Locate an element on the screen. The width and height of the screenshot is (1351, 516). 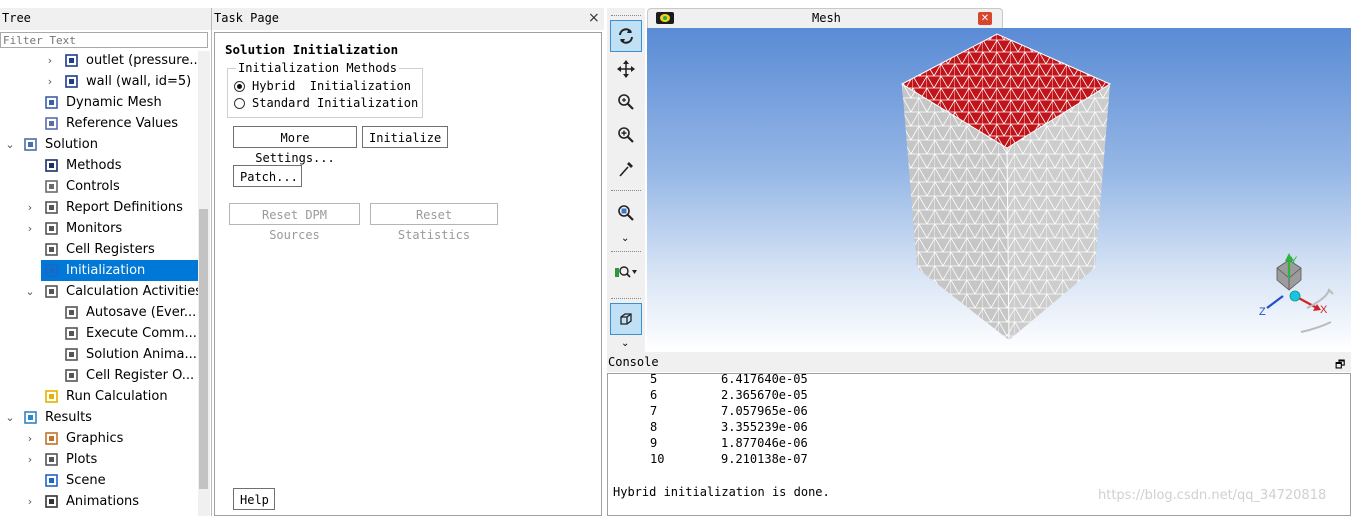
tree-item: ⌄ Results is located at coordinates (99, 417).